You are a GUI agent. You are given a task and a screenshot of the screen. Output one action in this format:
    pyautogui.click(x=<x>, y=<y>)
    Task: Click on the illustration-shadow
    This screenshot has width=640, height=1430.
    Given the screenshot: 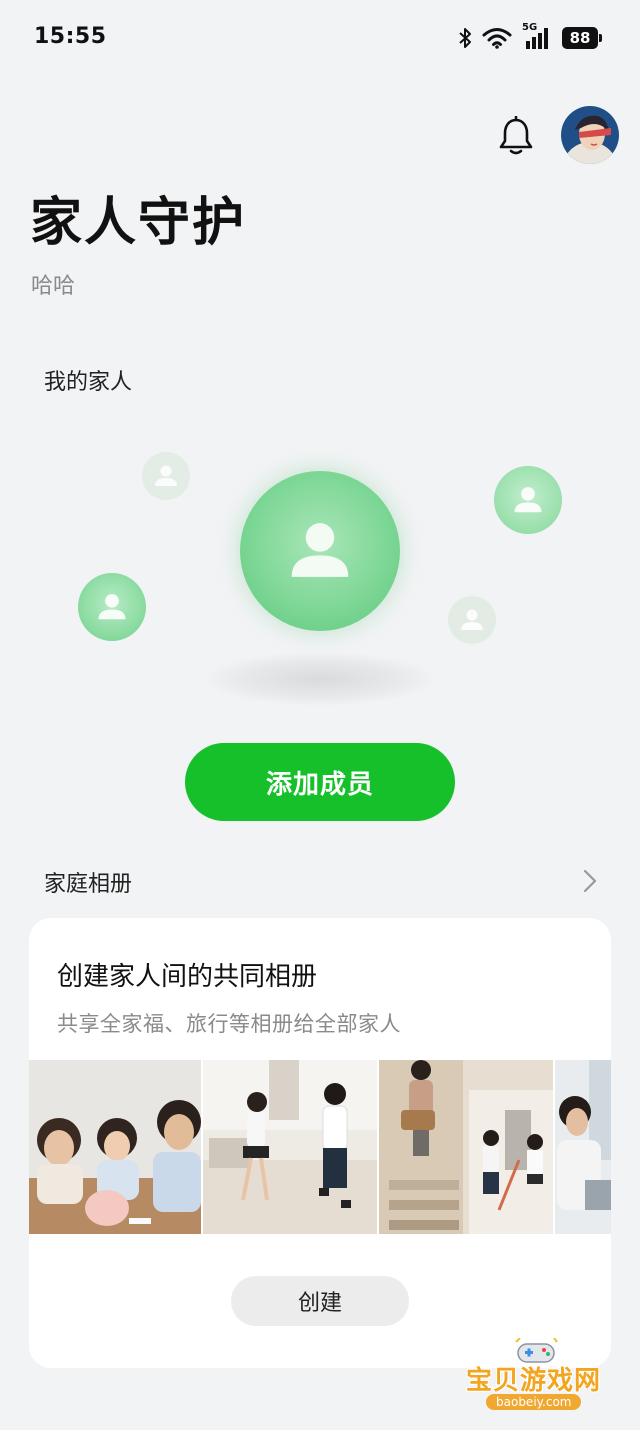 What is the action you would take?
    pyautogui.click(x=320, y=679)
    